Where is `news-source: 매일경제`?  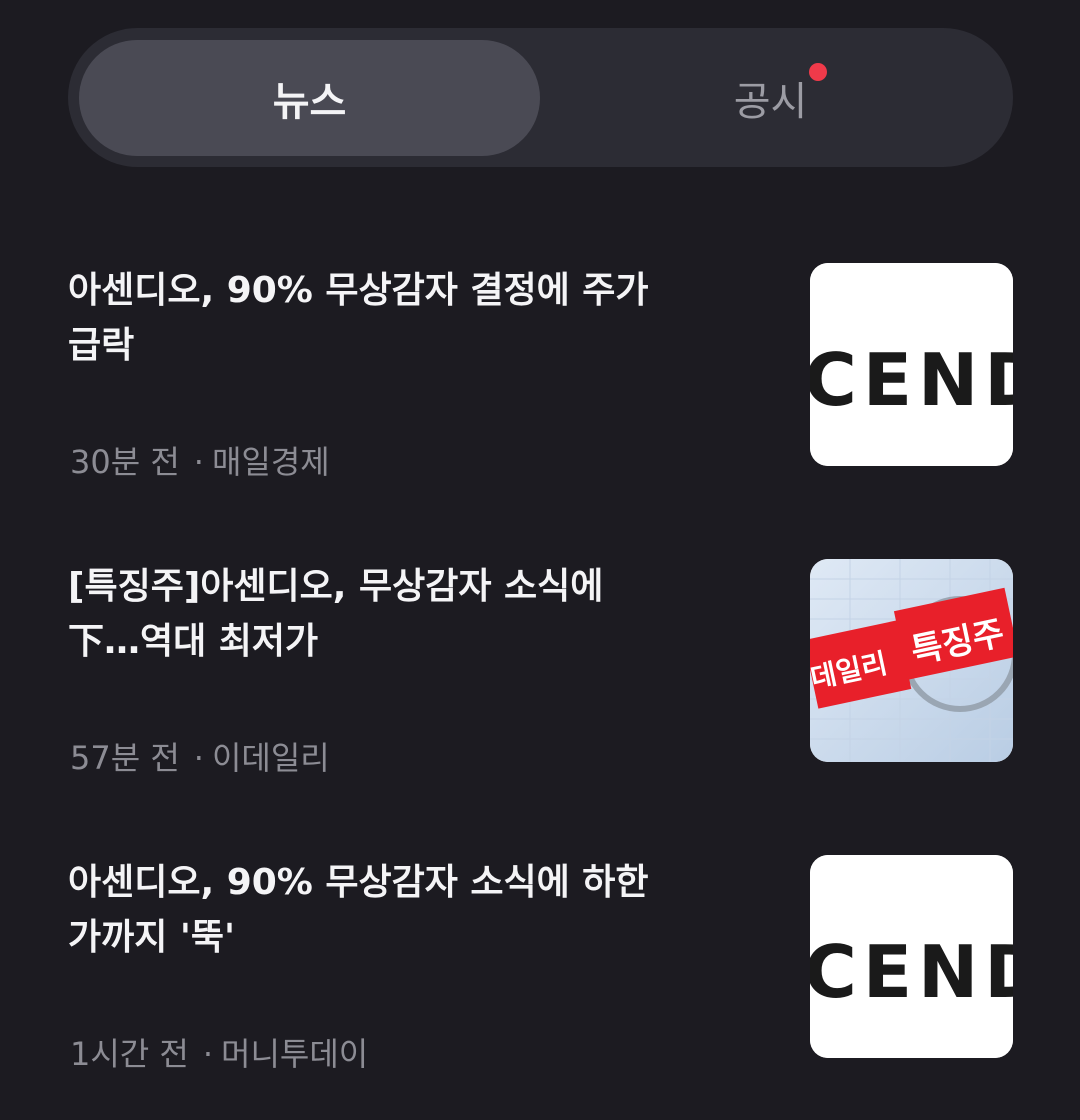
news-source: 매일경제 is located at coordinates (270, 462).